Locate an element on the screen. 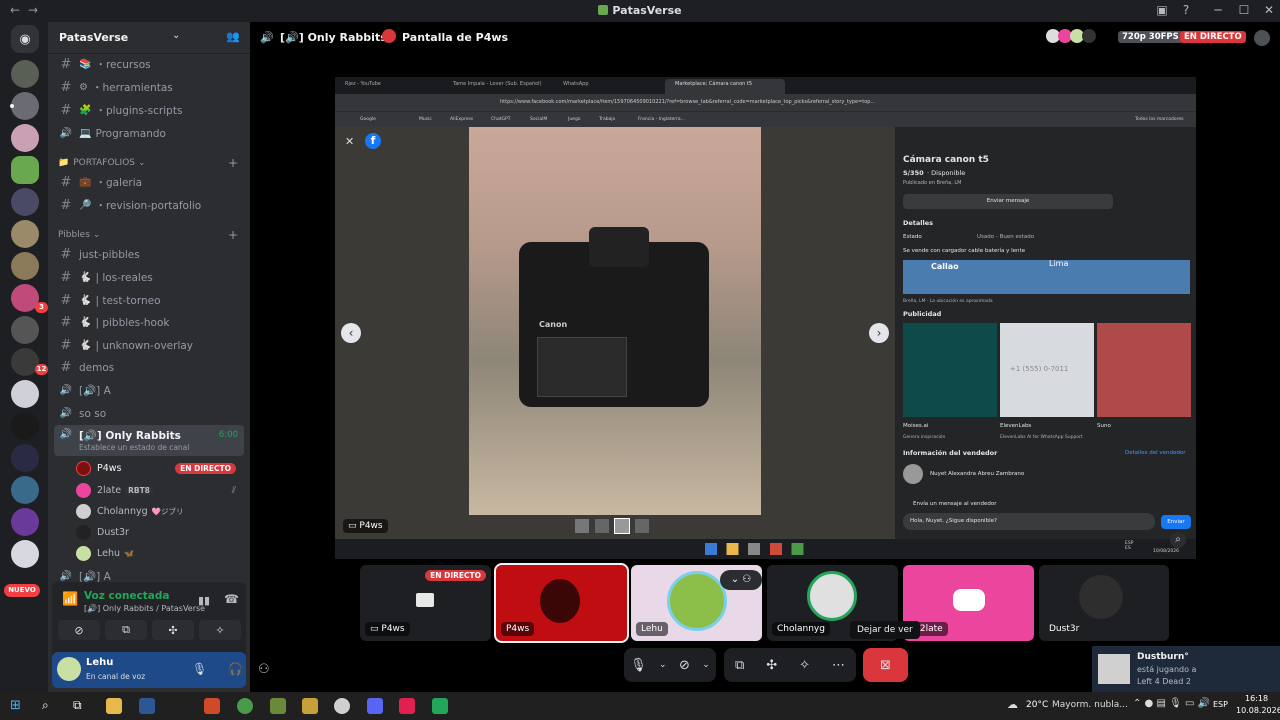 The image size is (1280, 720). search-icon: ⌕ is located at coordinates (45, 705).